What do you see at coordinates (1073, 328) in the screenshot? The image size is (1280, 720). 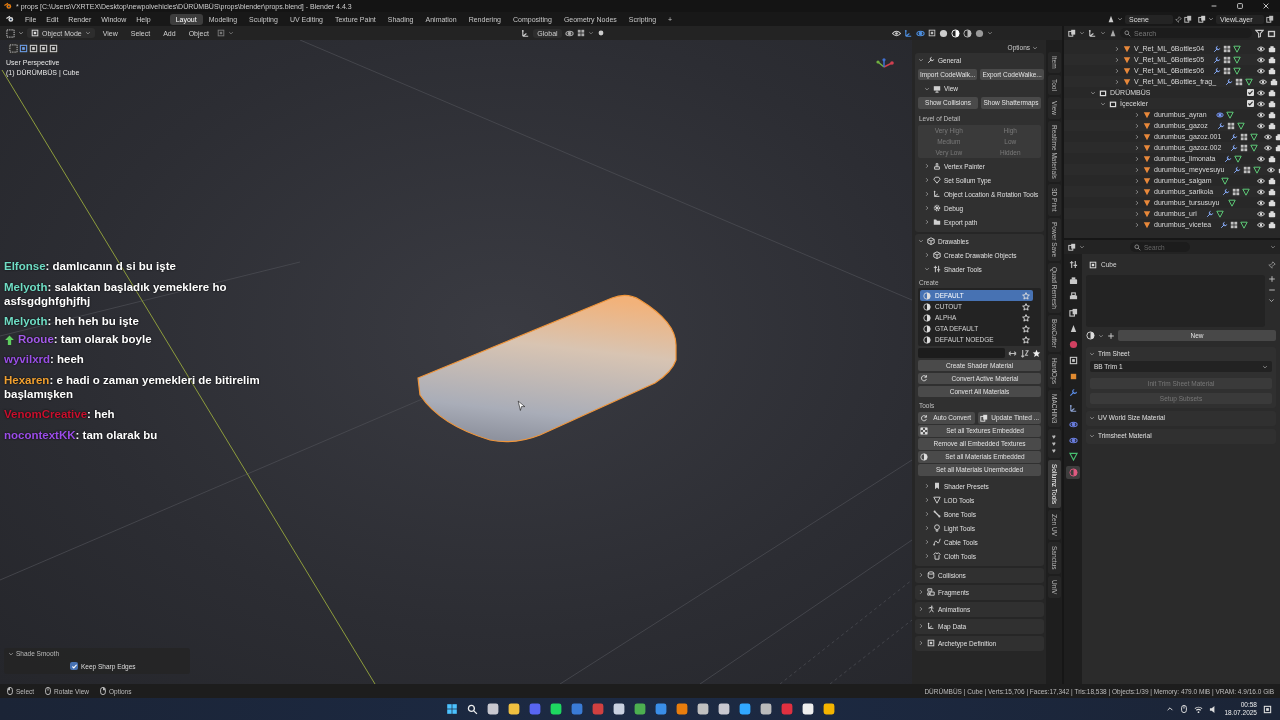 I see `cone-icon` at bounding box center [1073, 328].